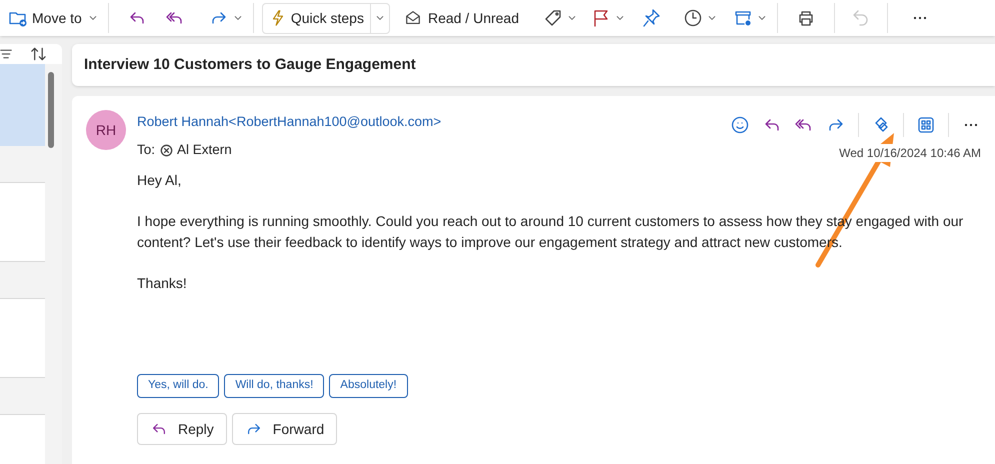 Image resolution: width=995 pixels, height=464 pixels. What do you see at coordinates (462, 18) in the screenshot?
I see `read-unread-button: Read / Unread` at bounding box center [462, 18].